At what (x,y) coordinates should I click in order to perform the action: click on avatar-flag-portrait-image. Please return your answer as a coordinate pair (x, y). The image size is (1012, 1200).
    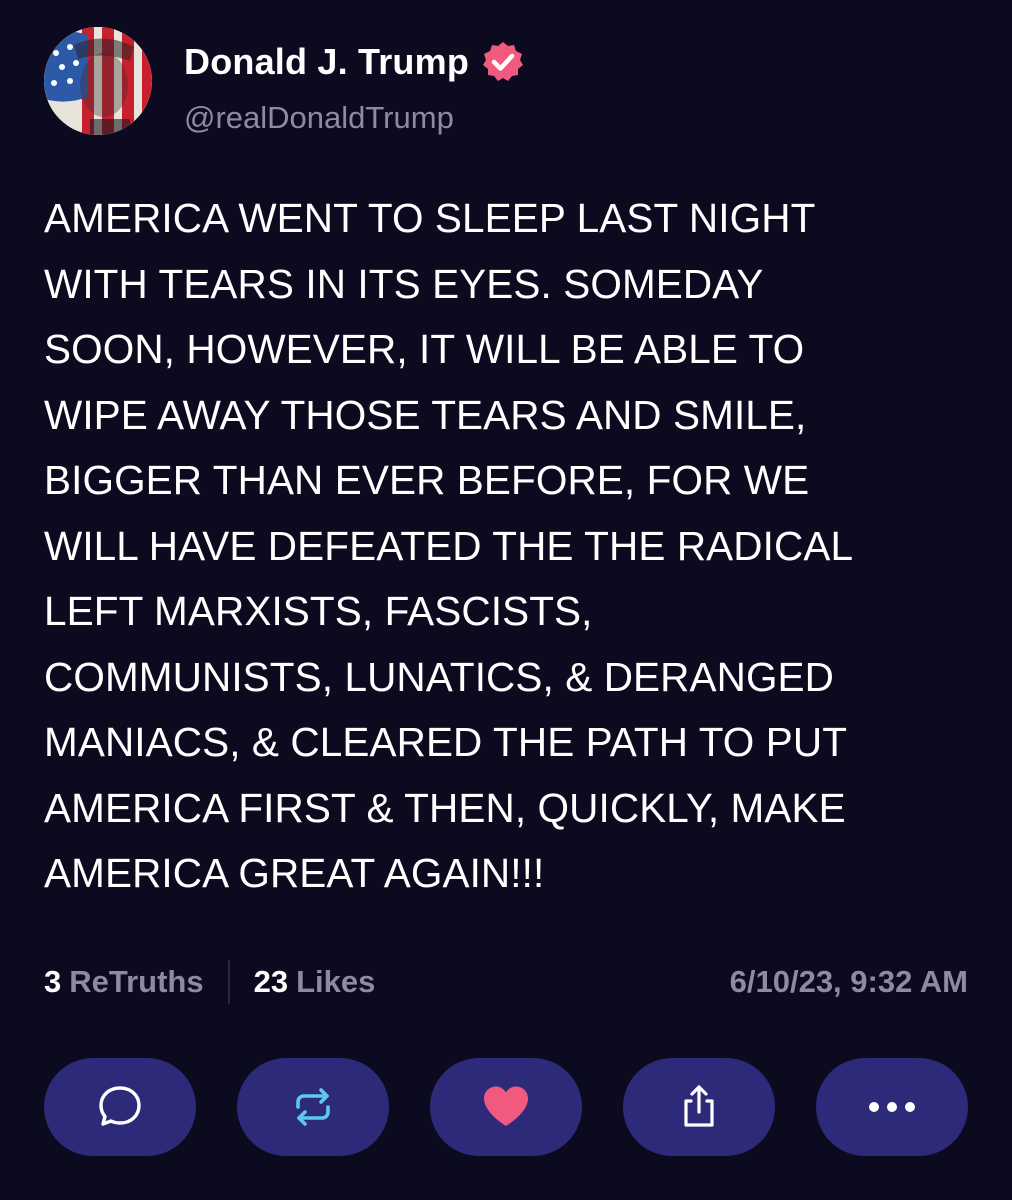
    Looking at the image, I should click on (98, 81).